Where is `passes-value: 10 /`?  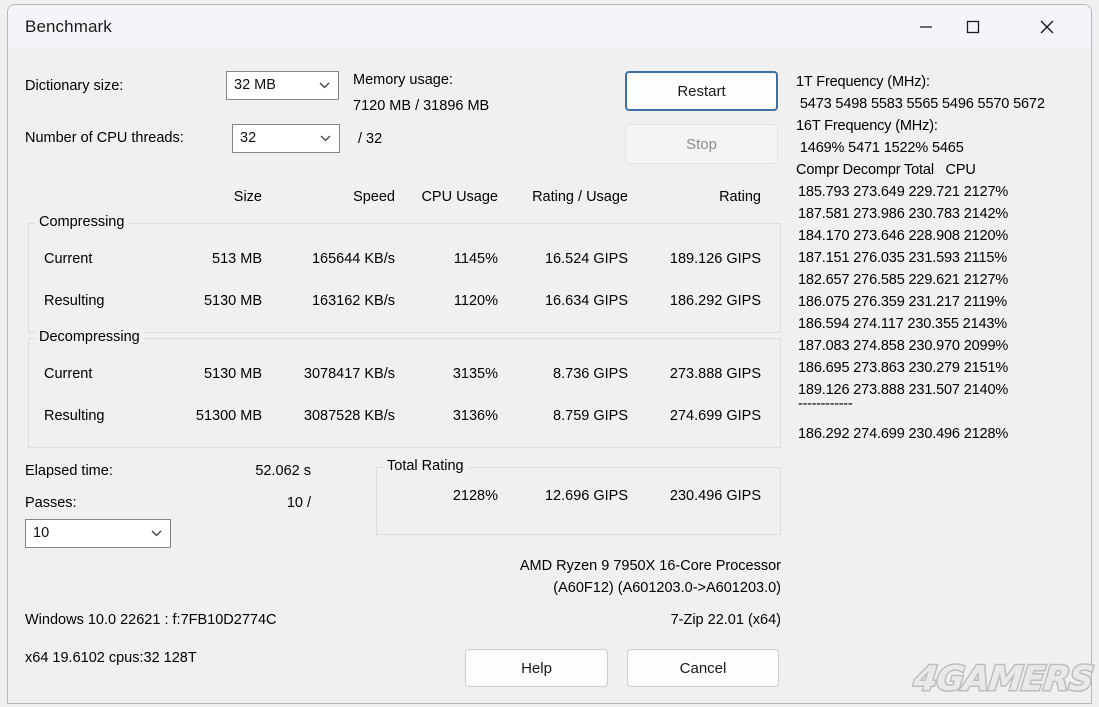
passes-value: 10 / is located at coordinates (298, 503).